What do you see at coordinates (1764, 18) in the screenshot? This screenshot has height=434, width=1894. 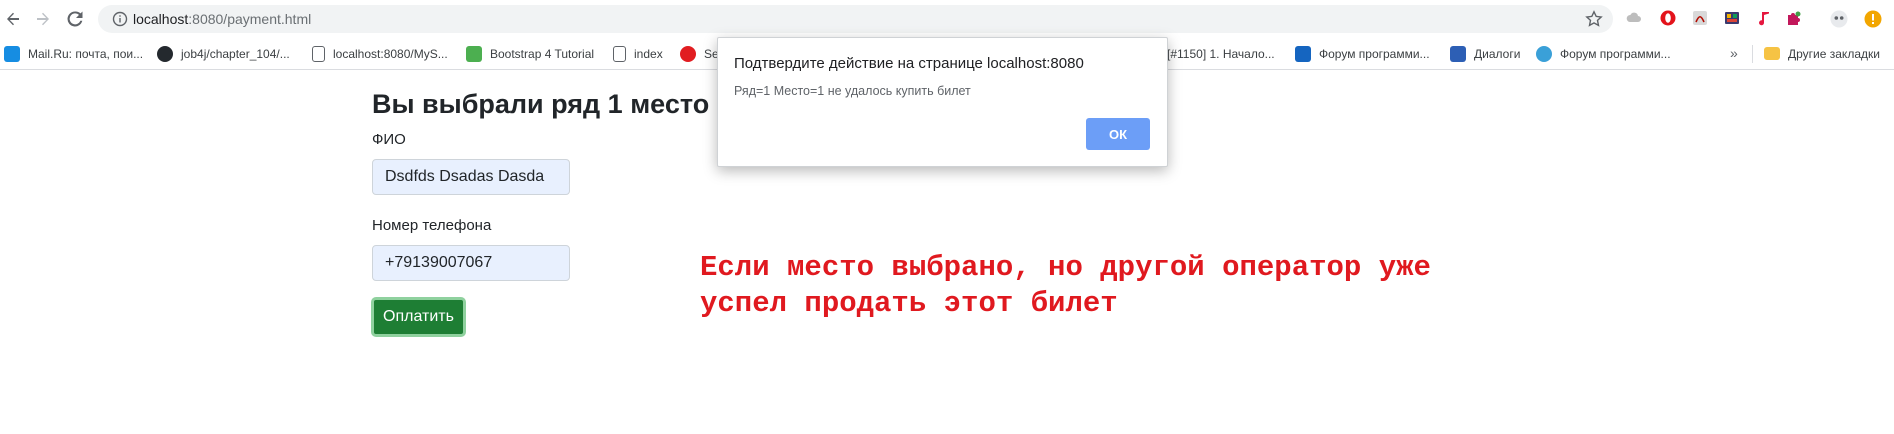 I see `music-extension-icon` at bounding box center [1764, 18].